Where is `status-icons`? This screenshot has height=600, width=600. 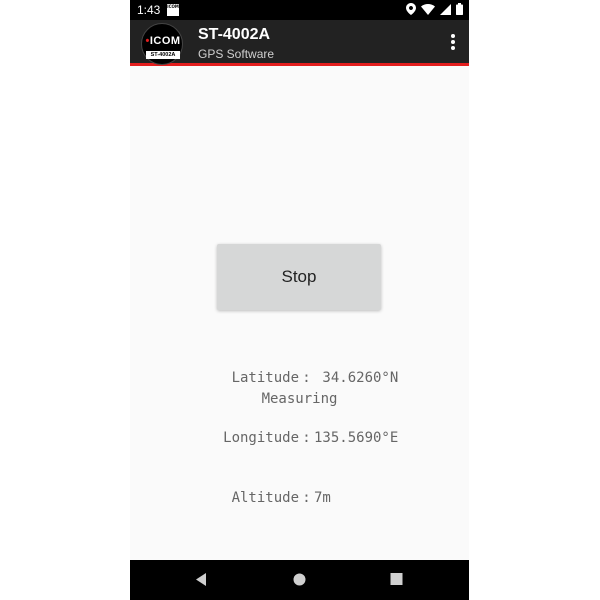
status-icons is located at coordinates (434, 9).